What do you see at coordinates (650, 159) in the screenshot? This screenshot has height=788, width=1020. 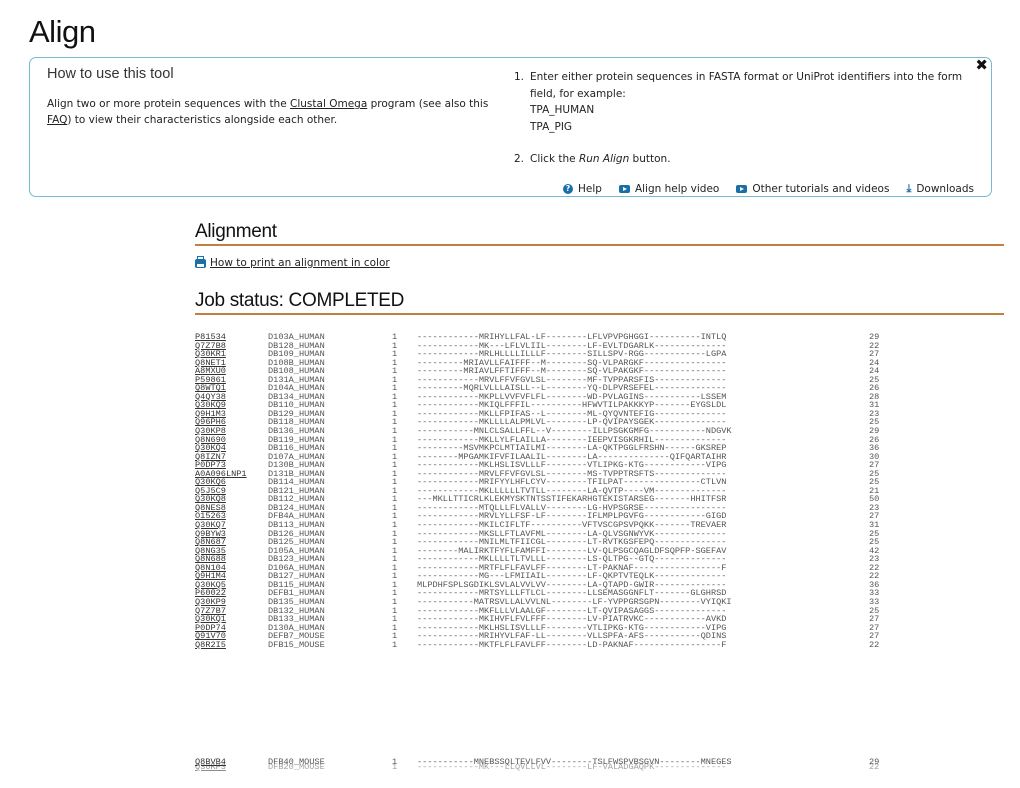 I see `step-text: button.` at bounding box center [650, 159].